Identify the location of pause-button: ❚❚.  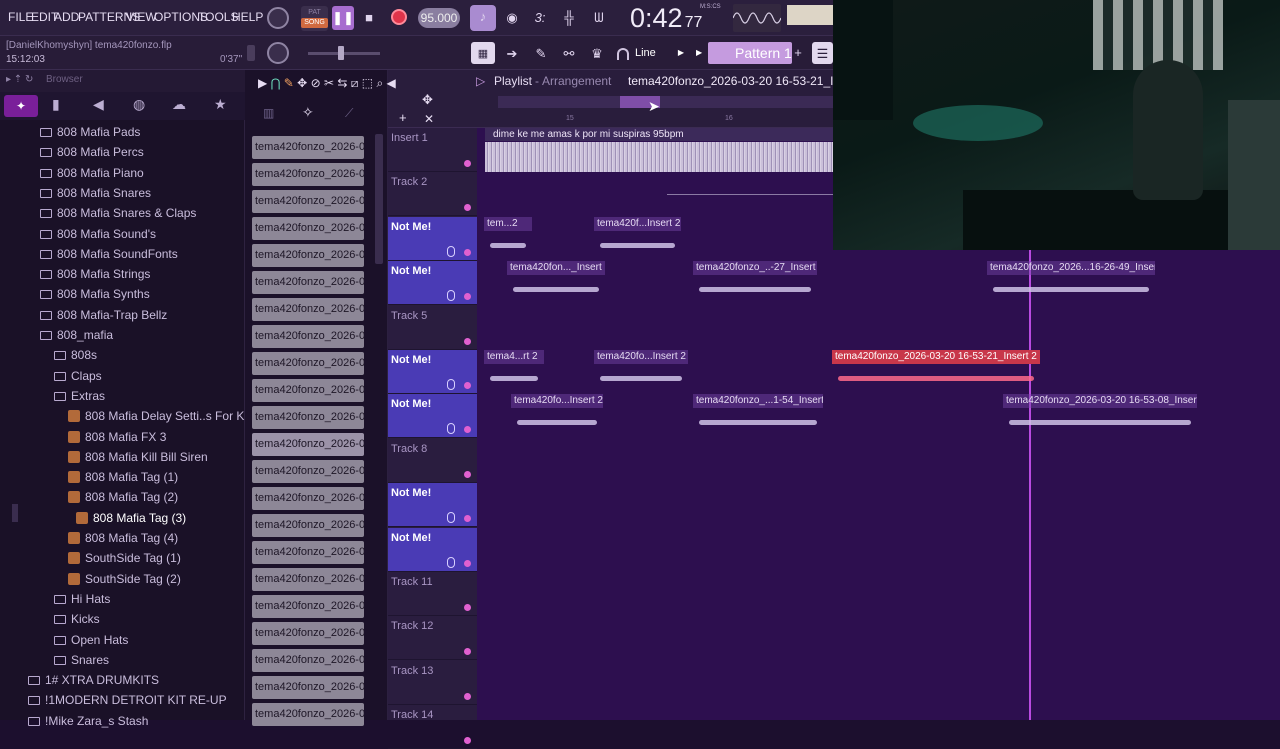
(343, 18).